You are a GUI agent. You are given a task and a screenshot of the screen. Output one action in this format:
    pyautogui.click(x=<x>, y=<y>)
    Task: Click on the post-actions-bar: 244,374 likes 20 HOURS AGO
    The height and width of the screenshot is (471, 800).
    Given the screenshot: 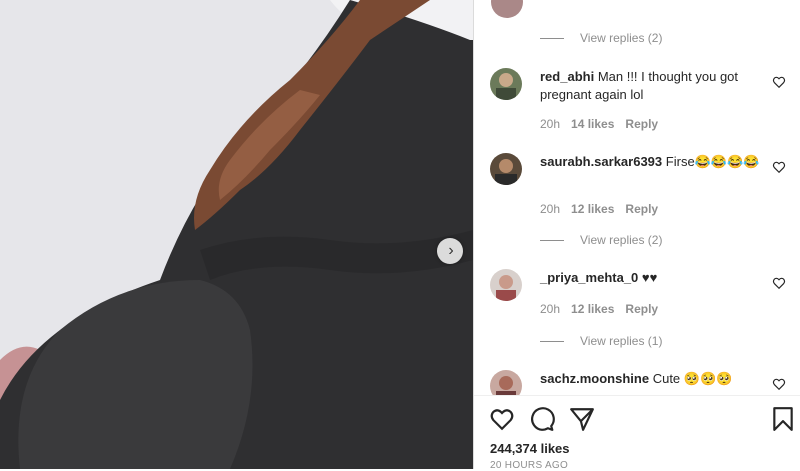 What is the action you would take?
    pyautogui.click(x=637, y=433)
    